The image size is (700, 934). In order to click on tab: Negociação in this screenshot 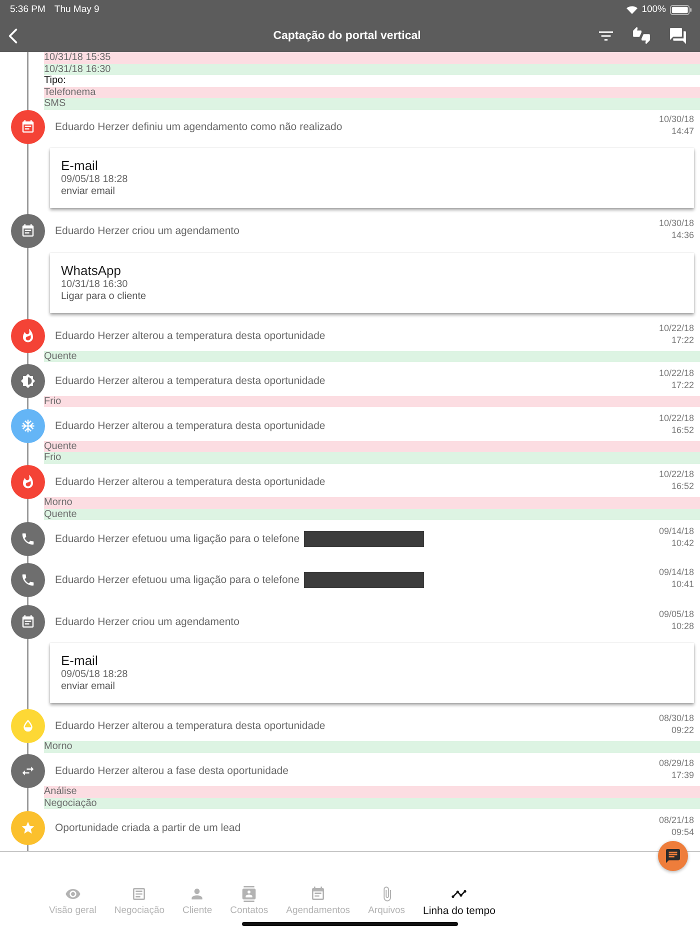, I will do `click(139, 901)`.